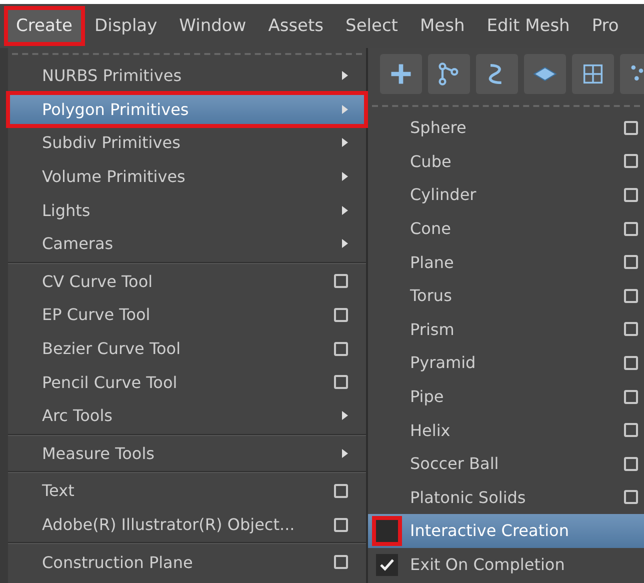  I want to click on menu-item: Platonic Solids, so click(506, 497).